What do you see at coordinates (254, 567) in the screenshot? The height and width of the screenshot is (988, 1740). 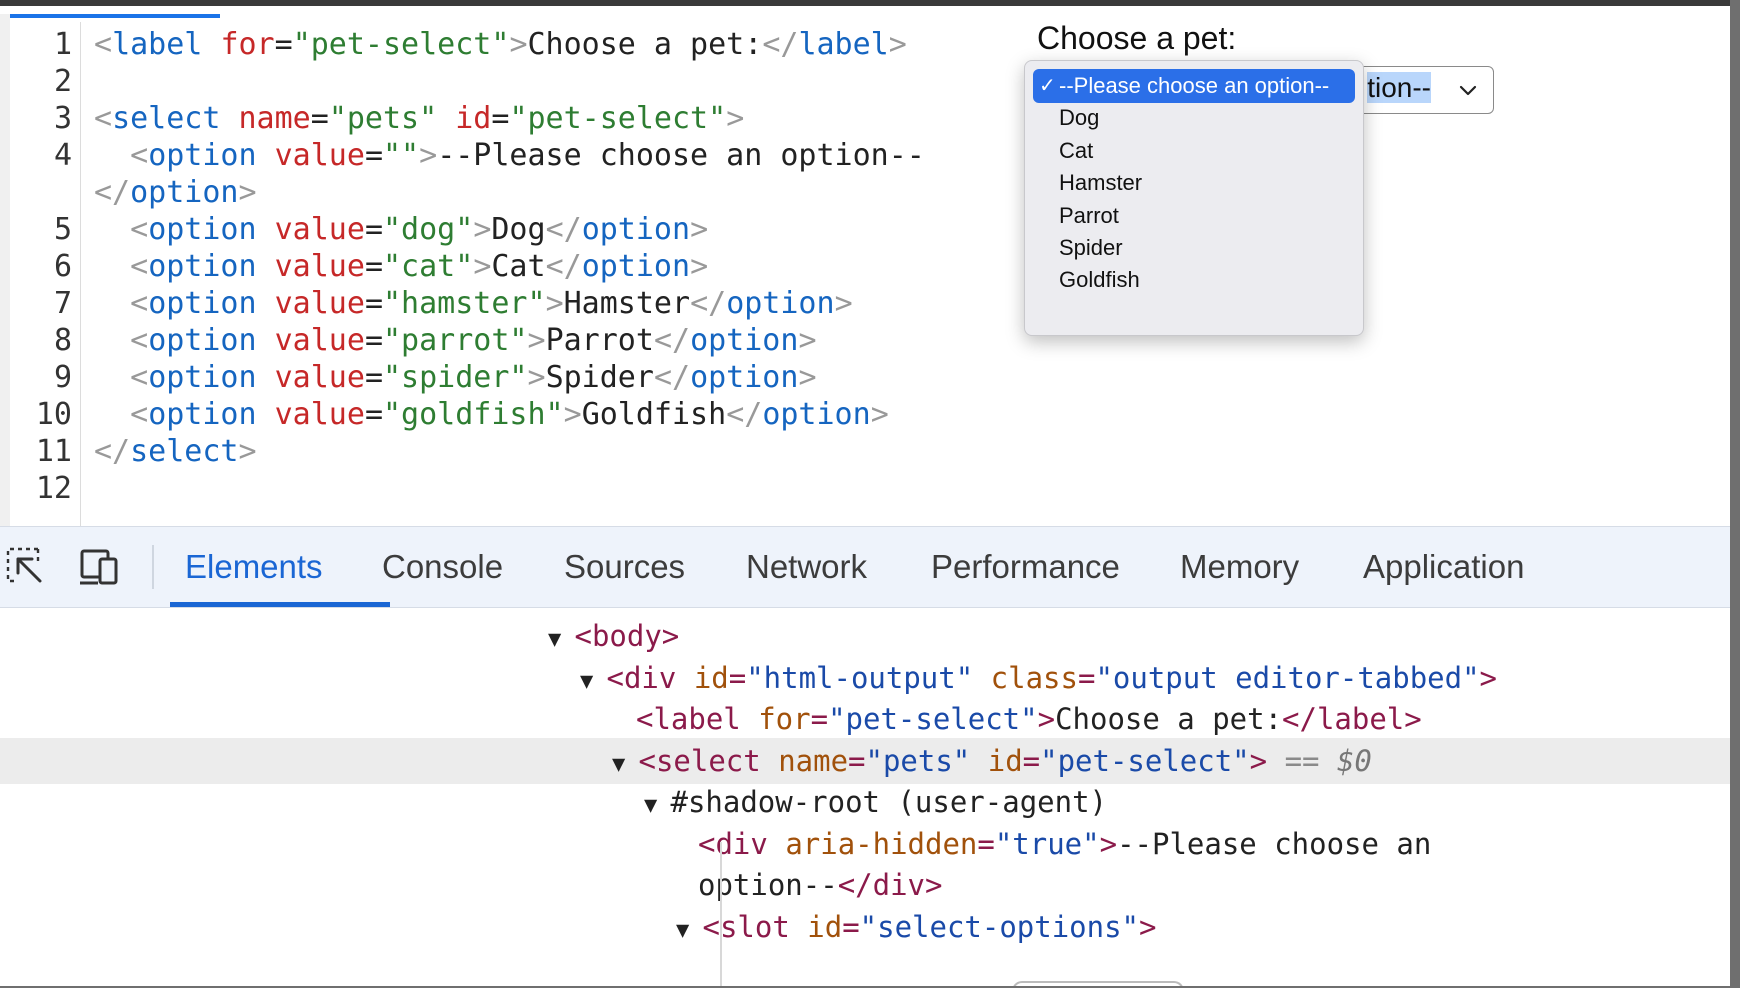 I see `tab-elements: Elements` at bounding box center [254, 567].